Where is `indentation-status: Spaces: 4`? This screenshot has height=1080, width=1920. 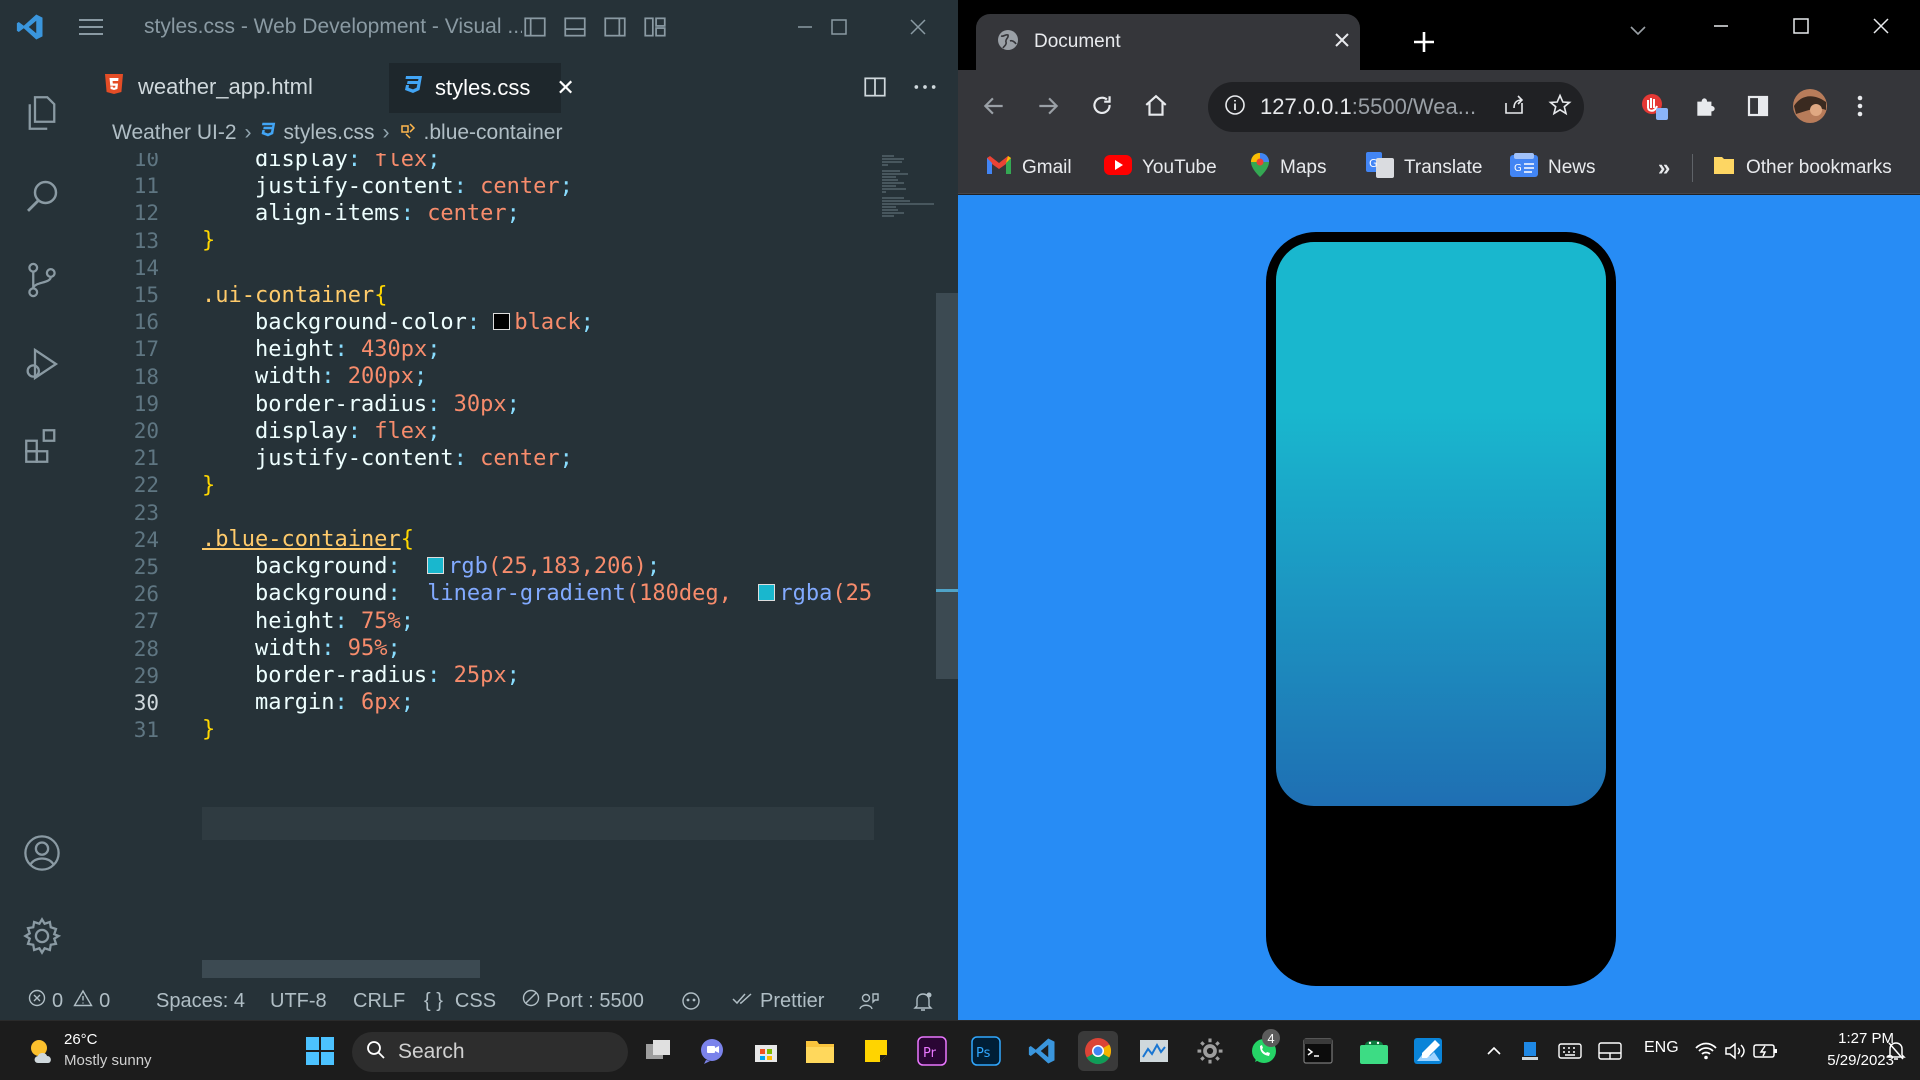
indentation-status: Spaces: 4 is located at coordinates (200, 1001).